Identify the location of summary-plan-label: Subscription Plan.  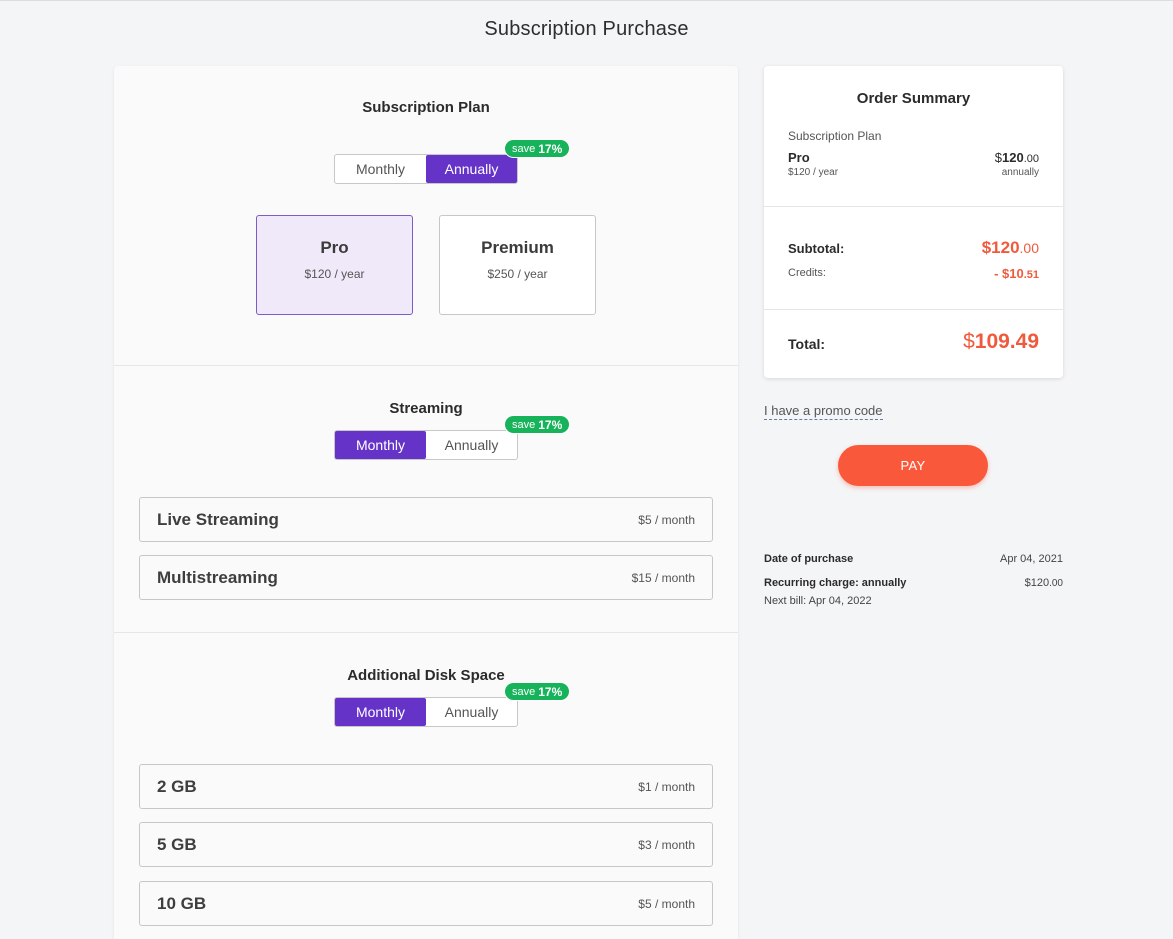
(835, 136).